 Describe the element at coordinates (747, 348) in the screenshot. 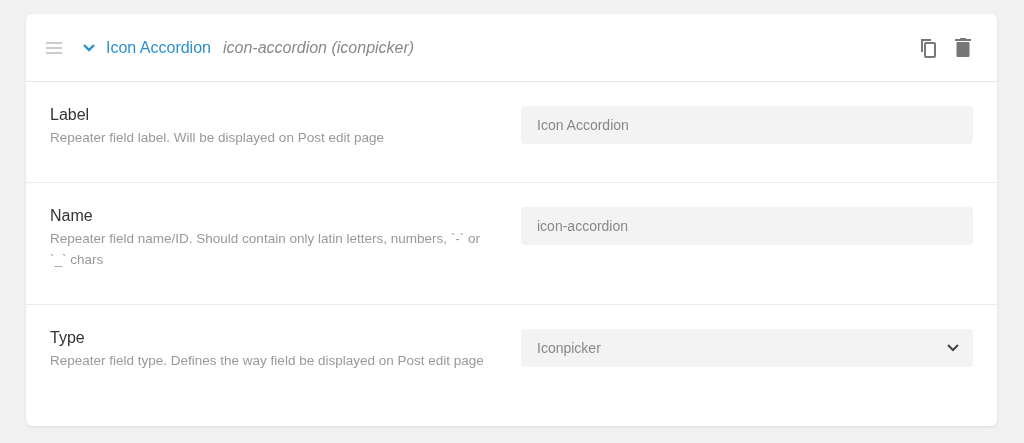

I see `type-select: Iconpicker` at that location.